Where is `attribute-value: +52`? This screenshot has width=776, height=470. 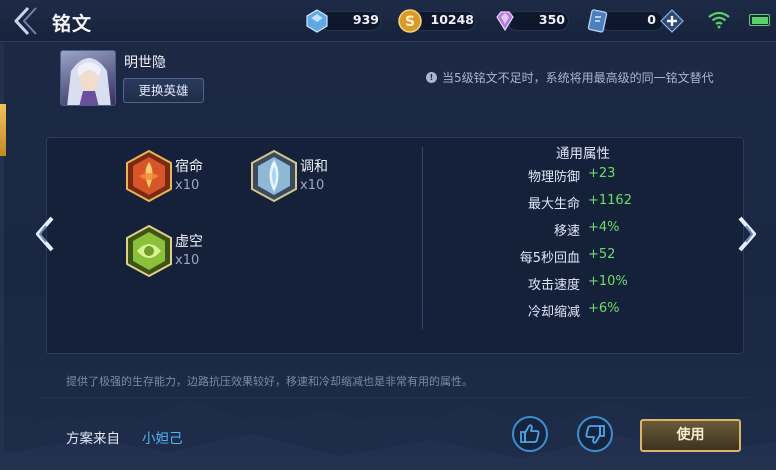
attribute-value: +52 is located at coordinates (602, 254).